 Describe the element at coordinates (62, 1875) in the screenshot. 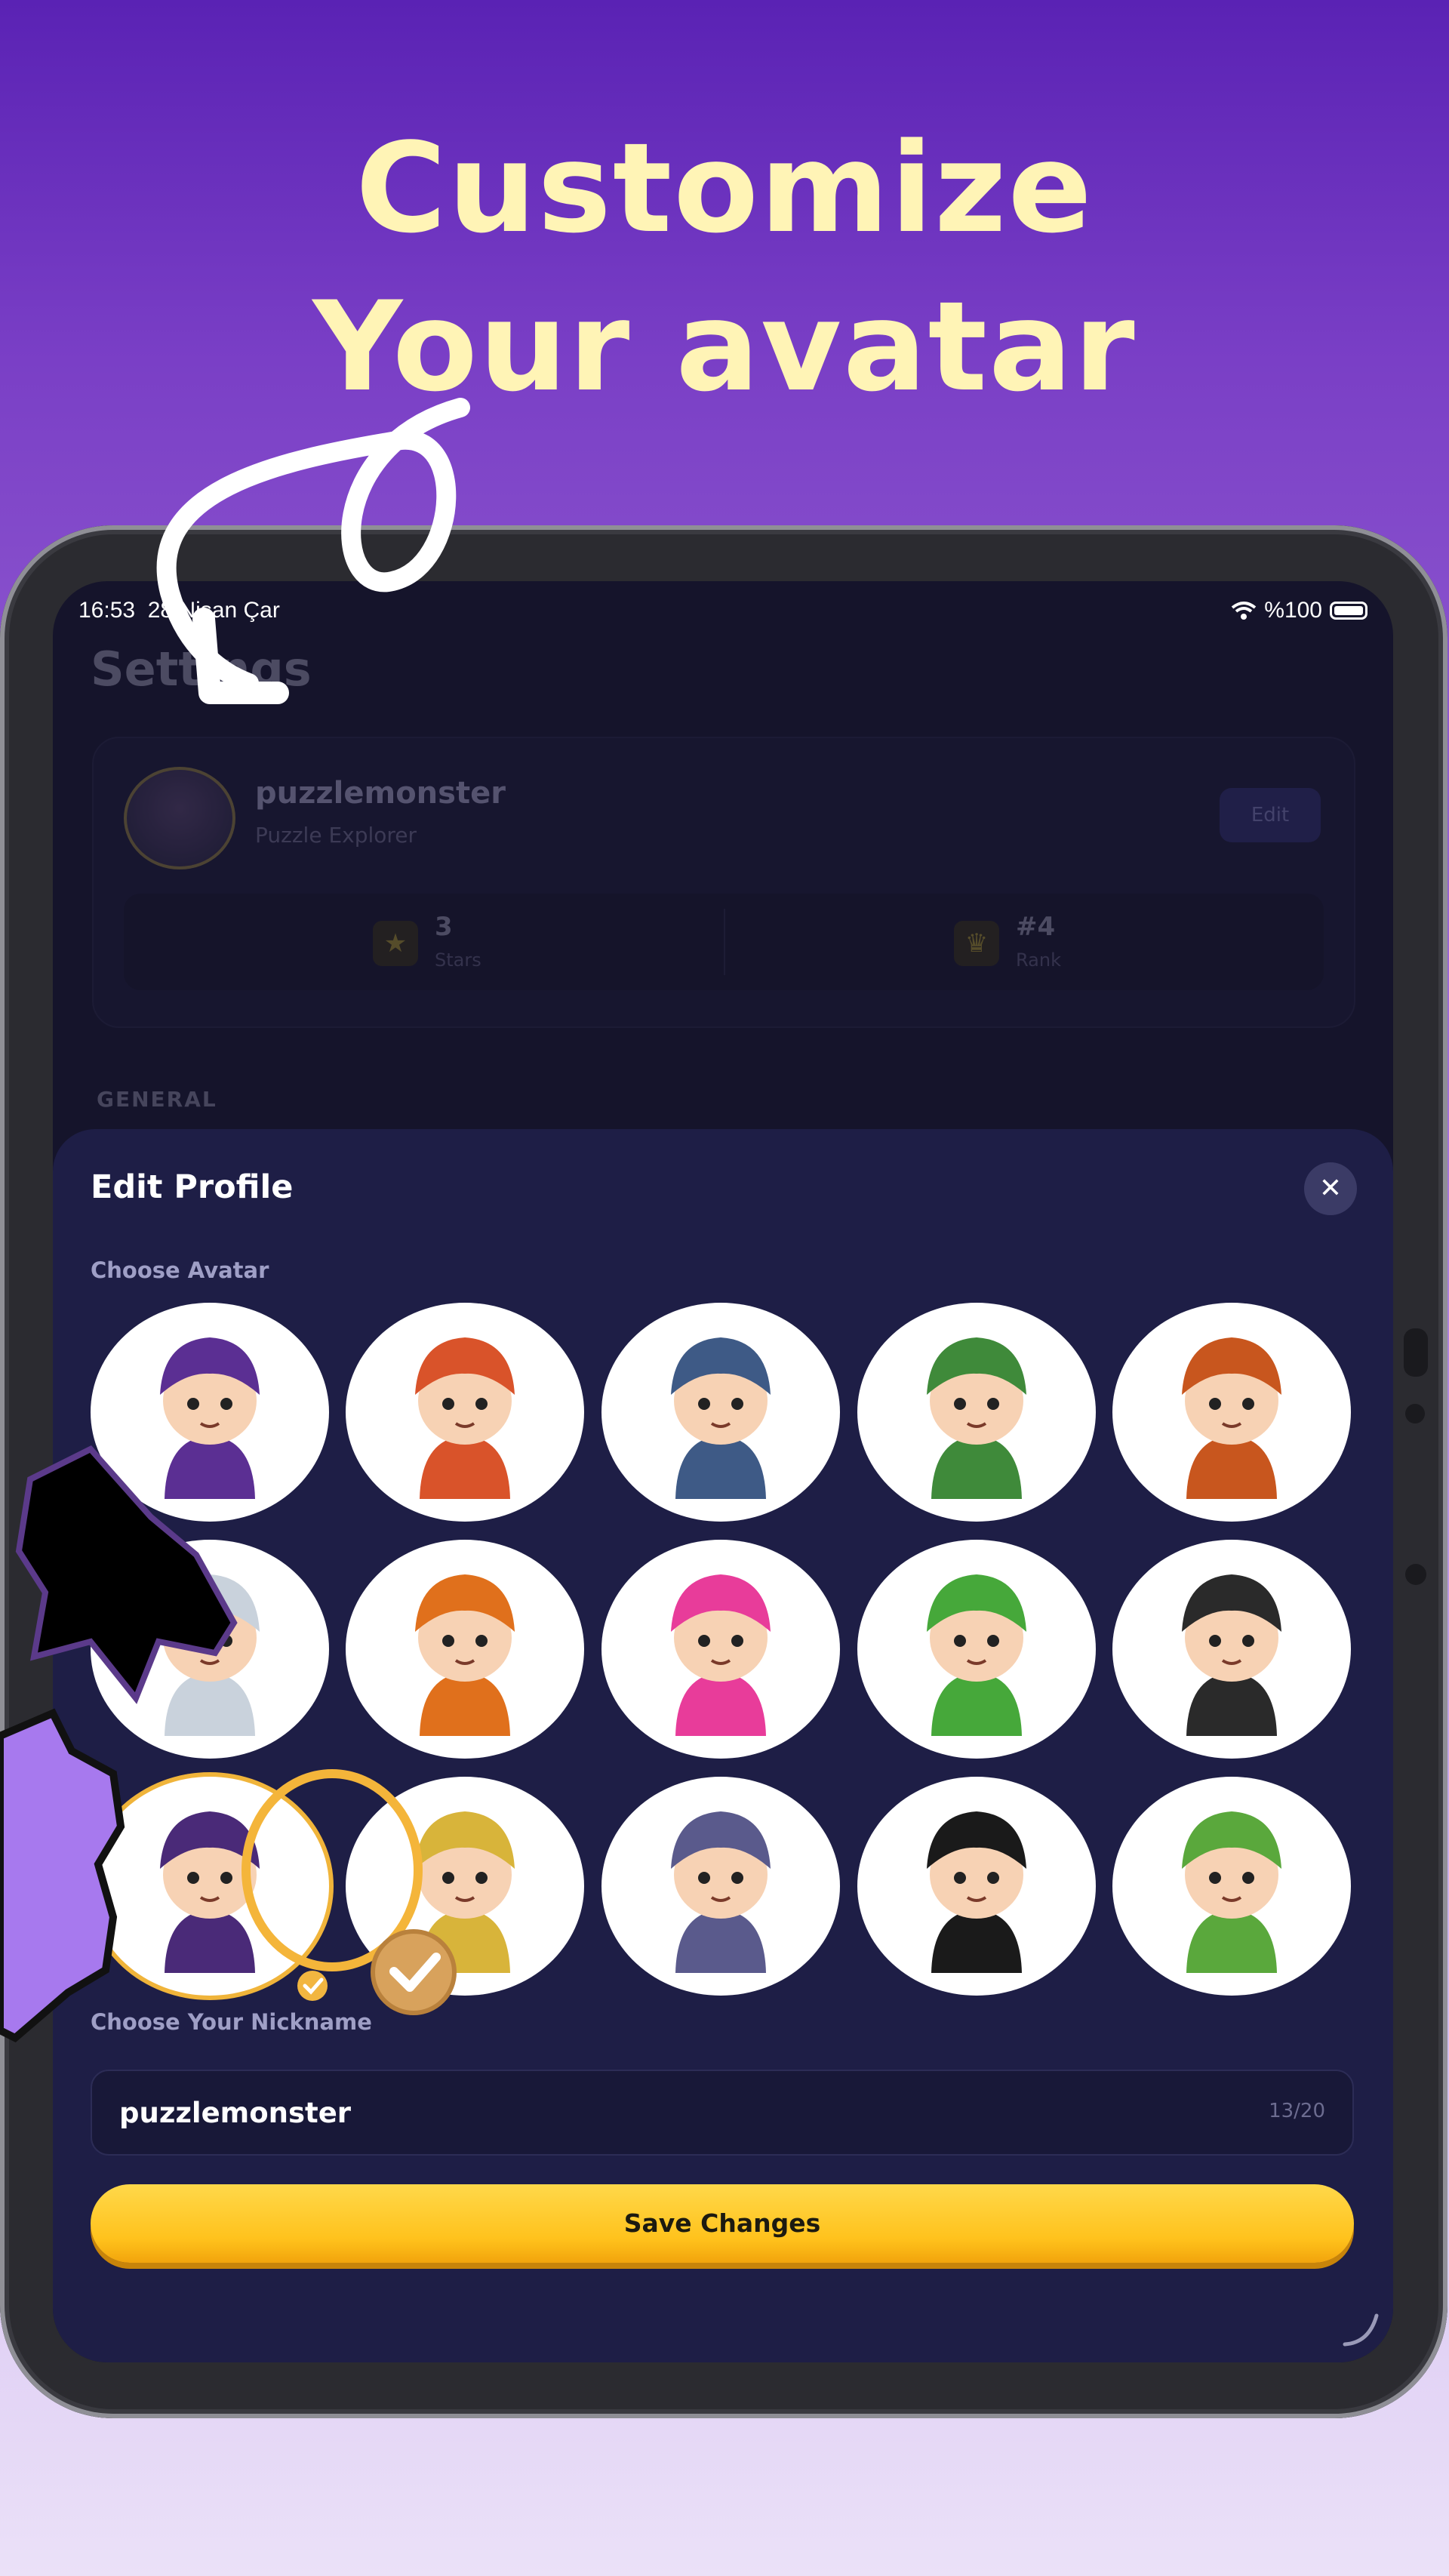

I see `puzzle-piece-purple-icon` at that location.